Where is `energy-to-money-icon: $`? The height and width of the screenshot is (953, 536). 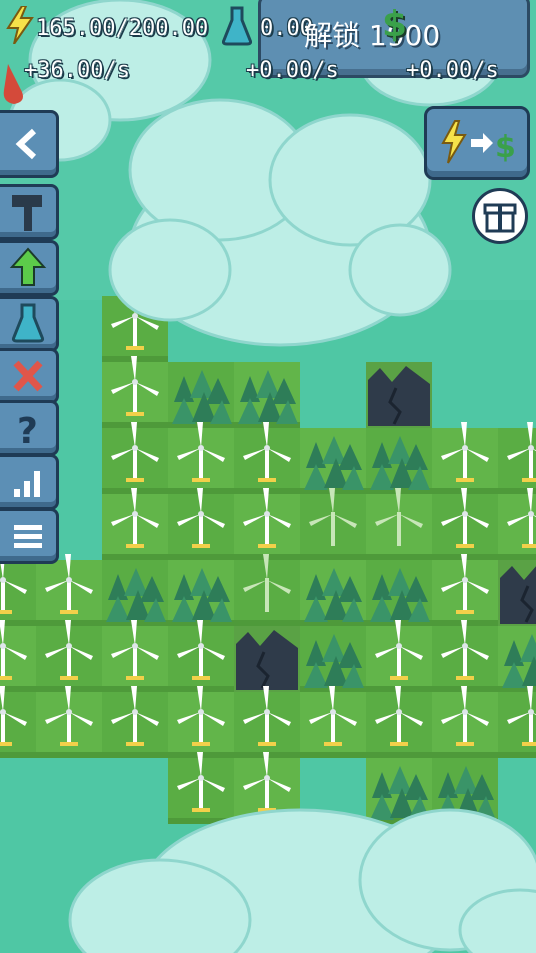
energy-to-money-icon: $ is located at coordinates (478, 142).